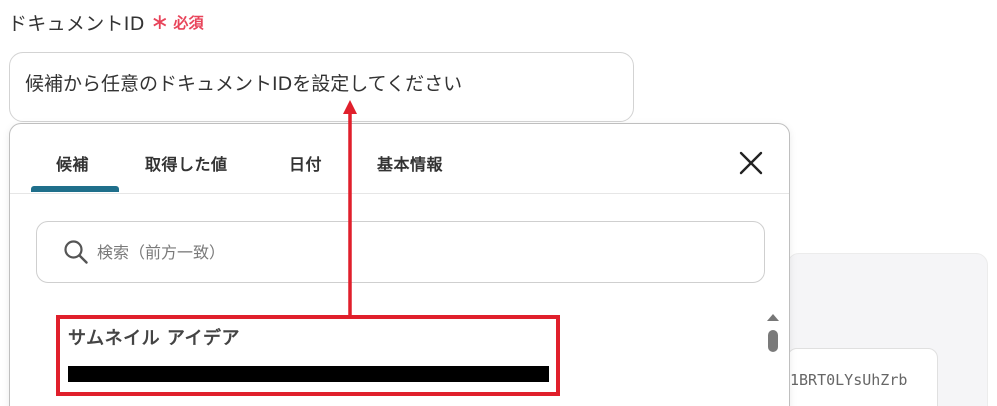  What do you see at coordinates (244, 84) in the screenshot?
I see `document-id-placeholder: 候補から任意のドキュメントIDを設定してください` at bounding box center [244, 84].